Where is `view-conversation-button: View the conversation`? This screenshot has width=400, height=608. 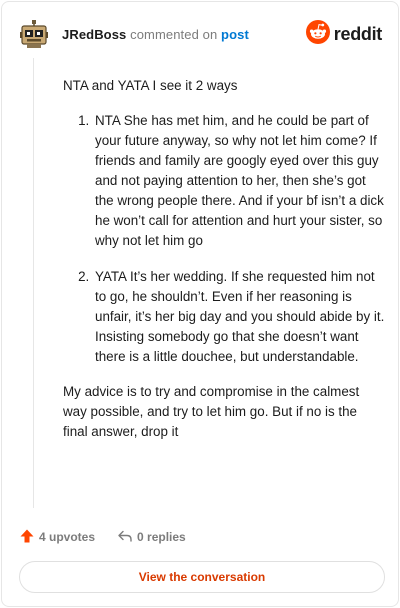
view-conversation-button: View the conversation is located at coordinates (202, 577).